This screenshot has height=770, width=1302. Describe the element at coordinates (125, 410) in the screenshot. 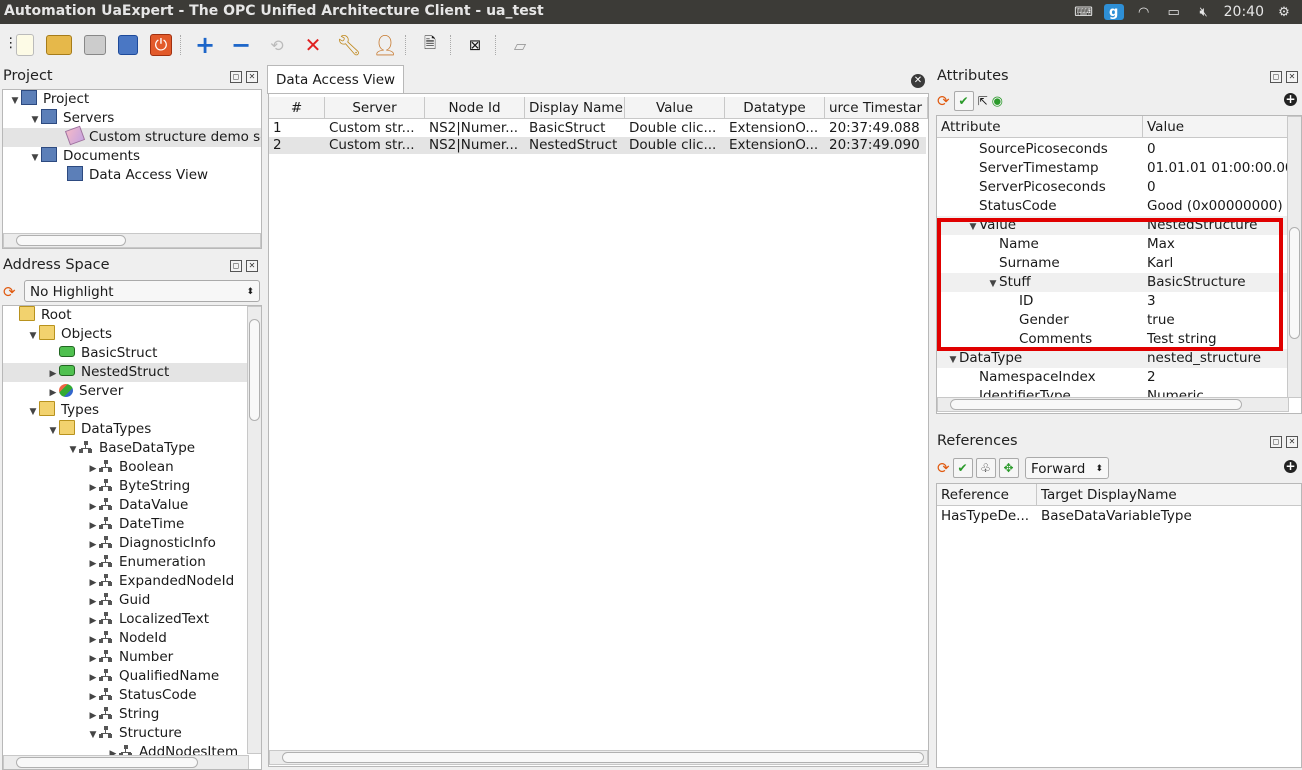

I see `tree-item: ▼ Types` at that location.